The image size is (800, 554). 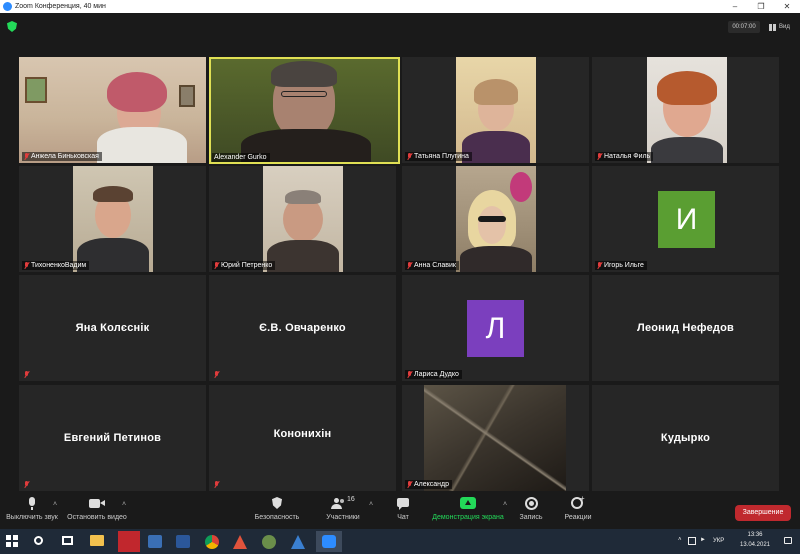 I want to click on zoom-taskbar-icon, so click(x=329, y=541).